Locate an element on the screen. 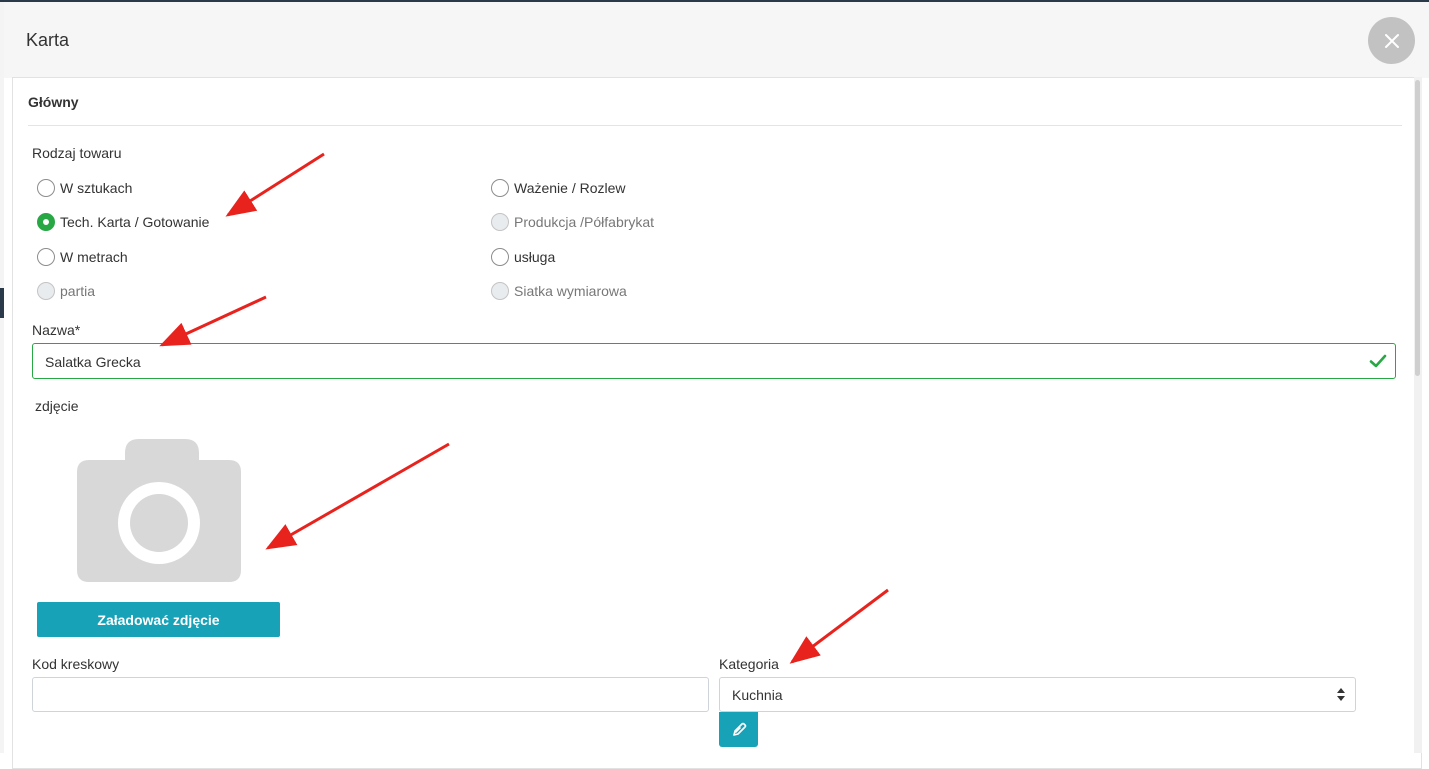 Image resolution: width=1429 pixels, height=769 pixels. upload-photo-button: Załadować zdjęcie is located at coordinates (158, 619).